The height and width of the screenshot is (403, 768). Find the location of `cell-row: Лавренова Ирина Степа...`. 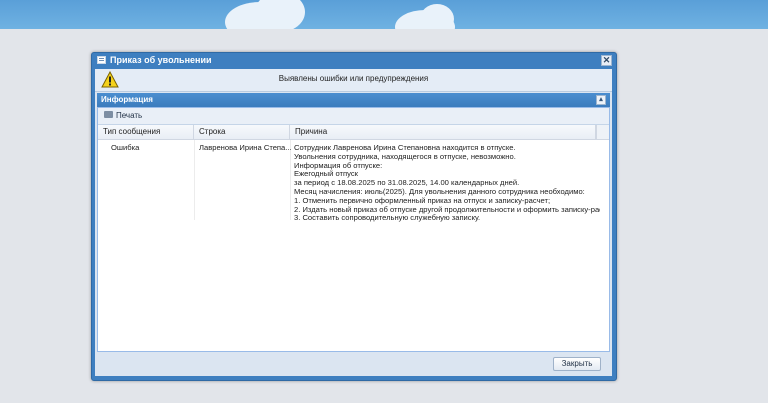

cell-row: Лавренова Ирина Степа... is located at coordinates (245, 148).